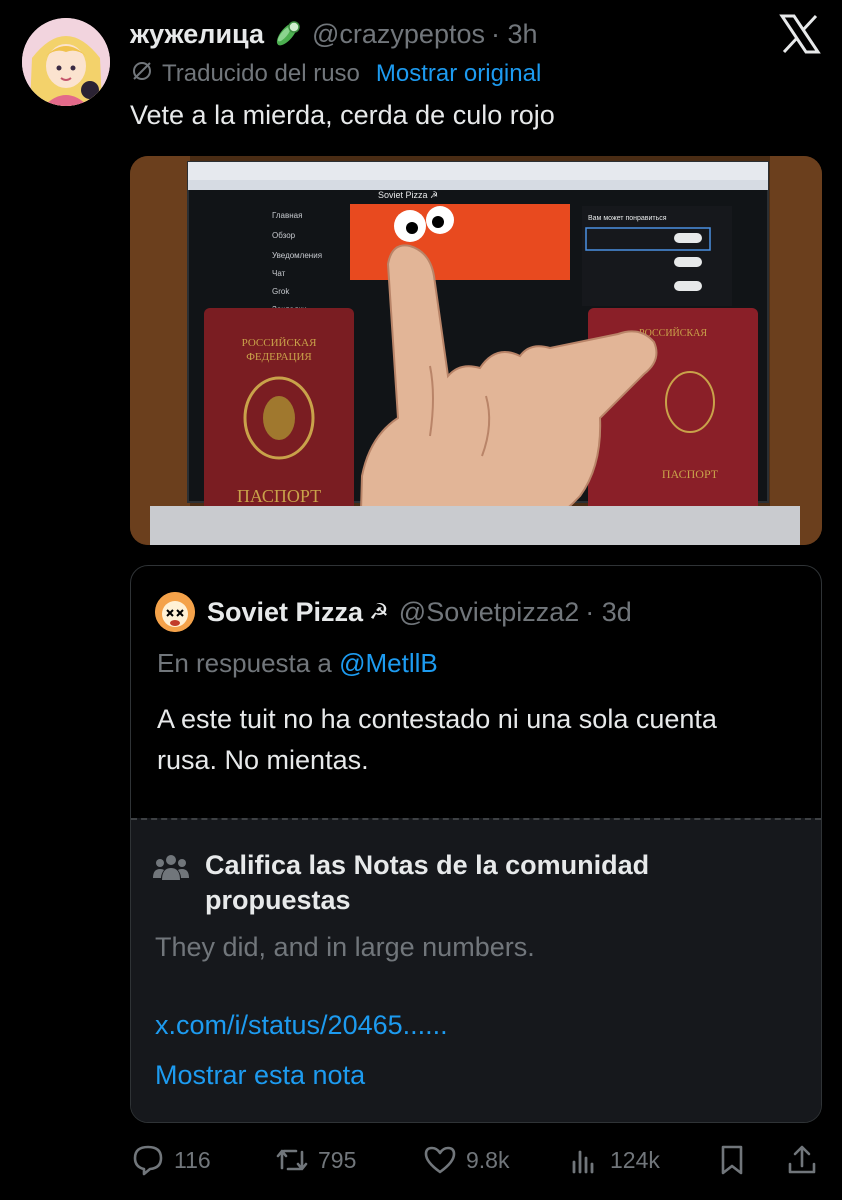 The image size is (842, 1200). Describe the element at coordinates (261, 73) in the screenshot. I see `translated-label: Traducido del ruso` at that location.